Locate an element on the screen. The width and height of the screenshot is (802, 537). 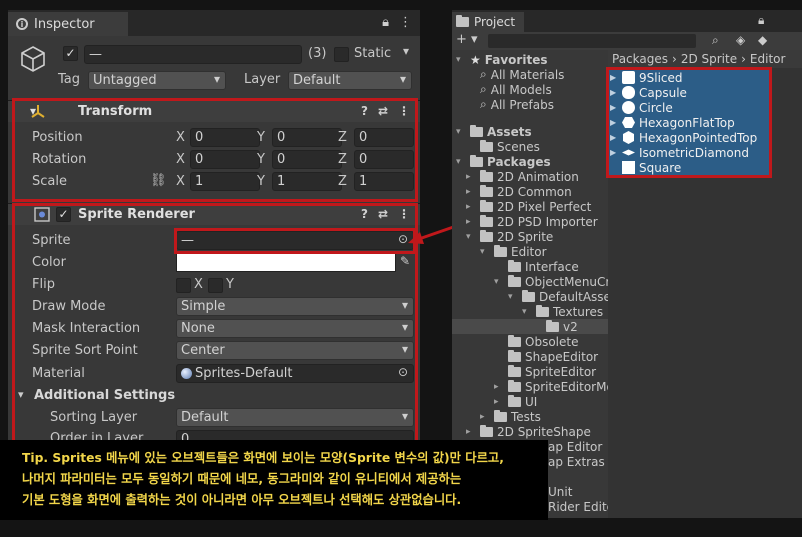
packages-node: ▾ Packages is located at coordinates (503, 161).